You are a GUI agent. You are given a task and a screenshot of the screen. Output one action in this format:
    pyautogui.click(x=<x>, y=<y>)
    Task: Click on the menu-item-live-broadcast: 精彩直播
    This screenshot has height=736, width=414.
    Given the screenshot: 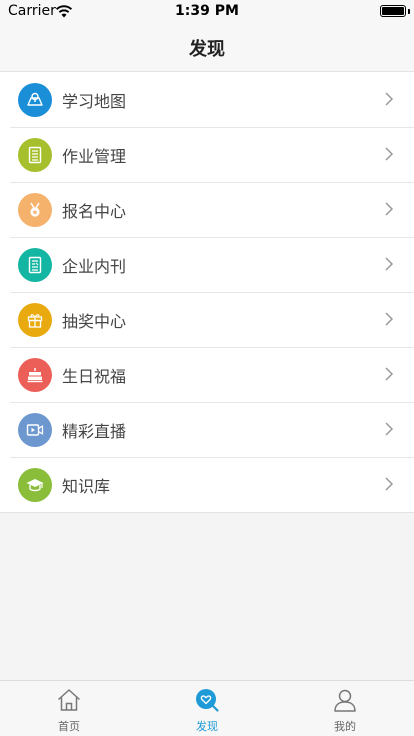 What is the action you would take?
    pyautogui.click(x=207, y=429)
    